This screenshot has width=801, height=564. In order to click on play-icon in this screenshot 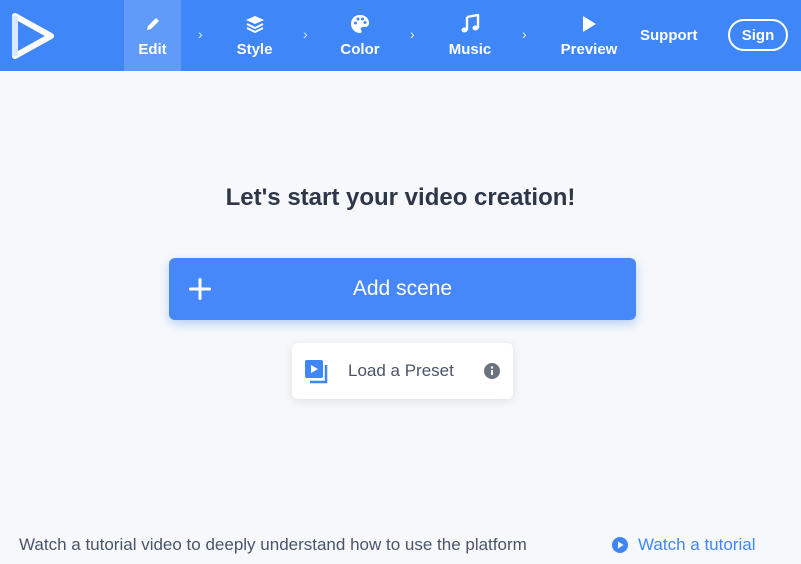, I will do `click(589, 24)`.